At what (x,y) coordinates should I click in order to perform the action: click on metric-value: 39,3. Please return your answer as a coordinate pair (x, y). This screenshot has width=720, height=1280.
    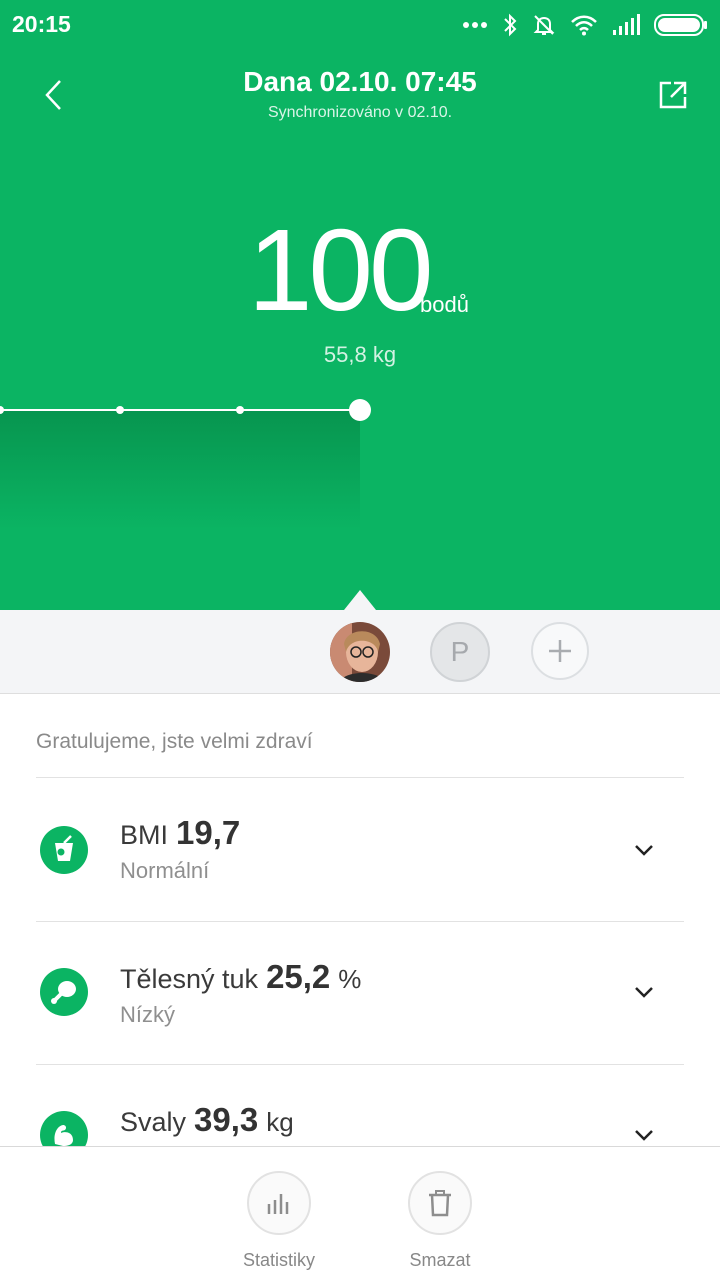
    Looking at the image, I should click on (226, 1119).